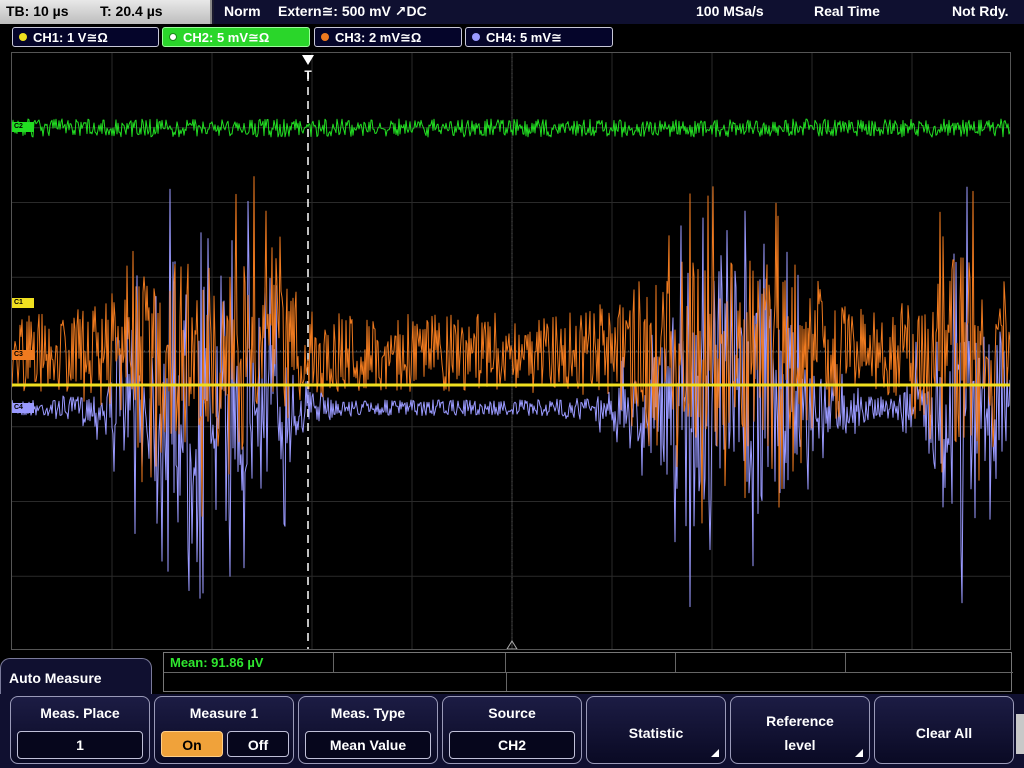  I want to click on channel-tab-ch1: CH1: 1 V≅Ω, so click(85, 37).